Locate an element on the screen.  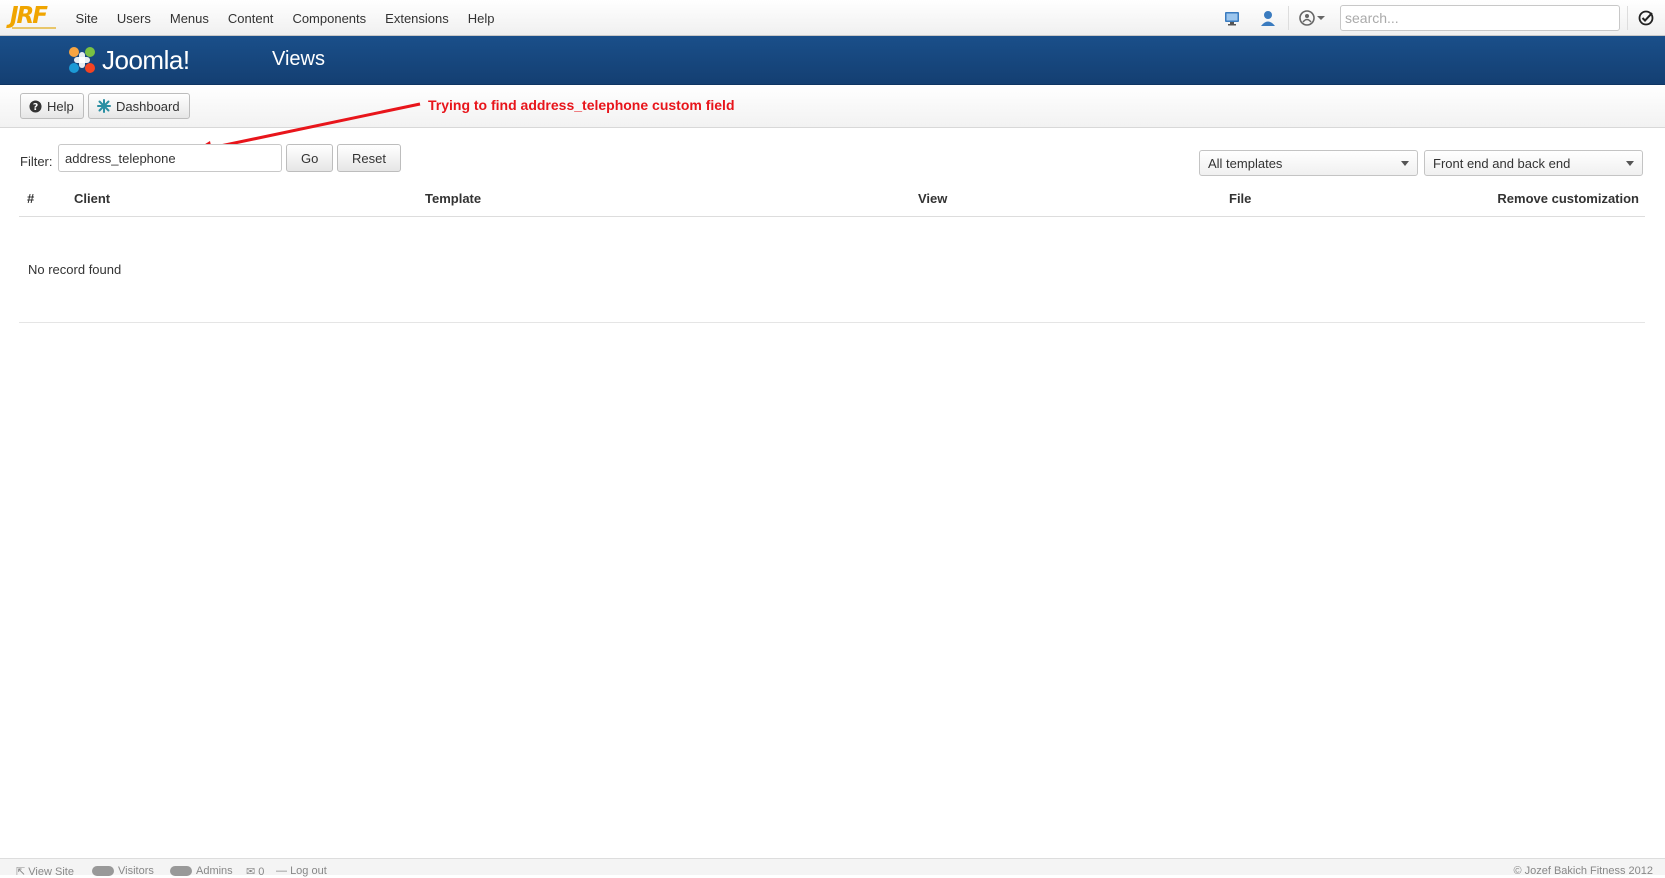
menu-site: Site is located at coordinates (86, 18).